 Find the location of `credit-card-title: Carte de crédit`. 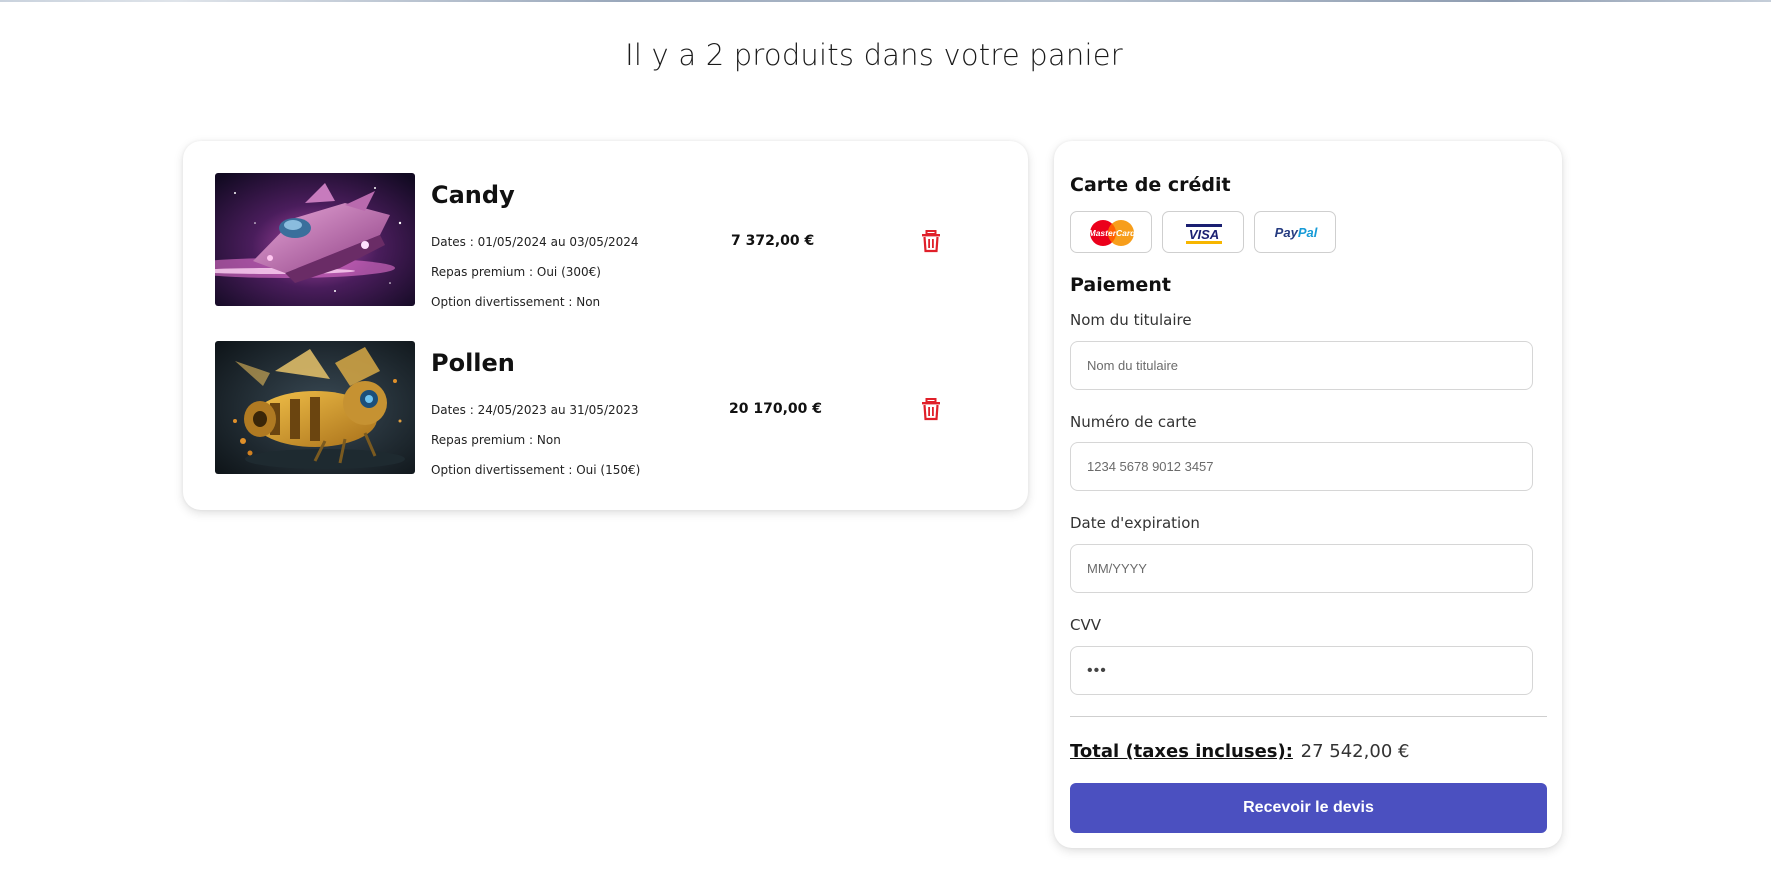

credit-card-title: Carte de crédit is located at coordinates (1150, 185).